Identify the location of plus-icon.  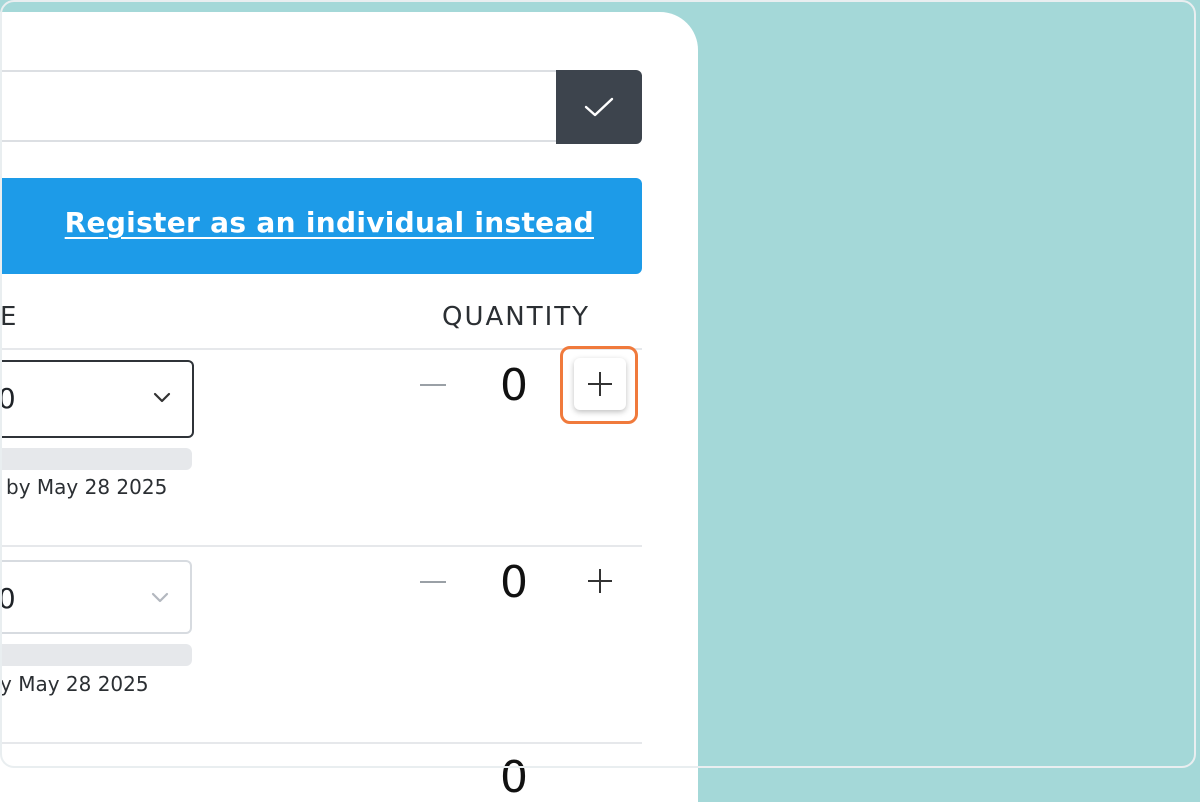
(600, 581).